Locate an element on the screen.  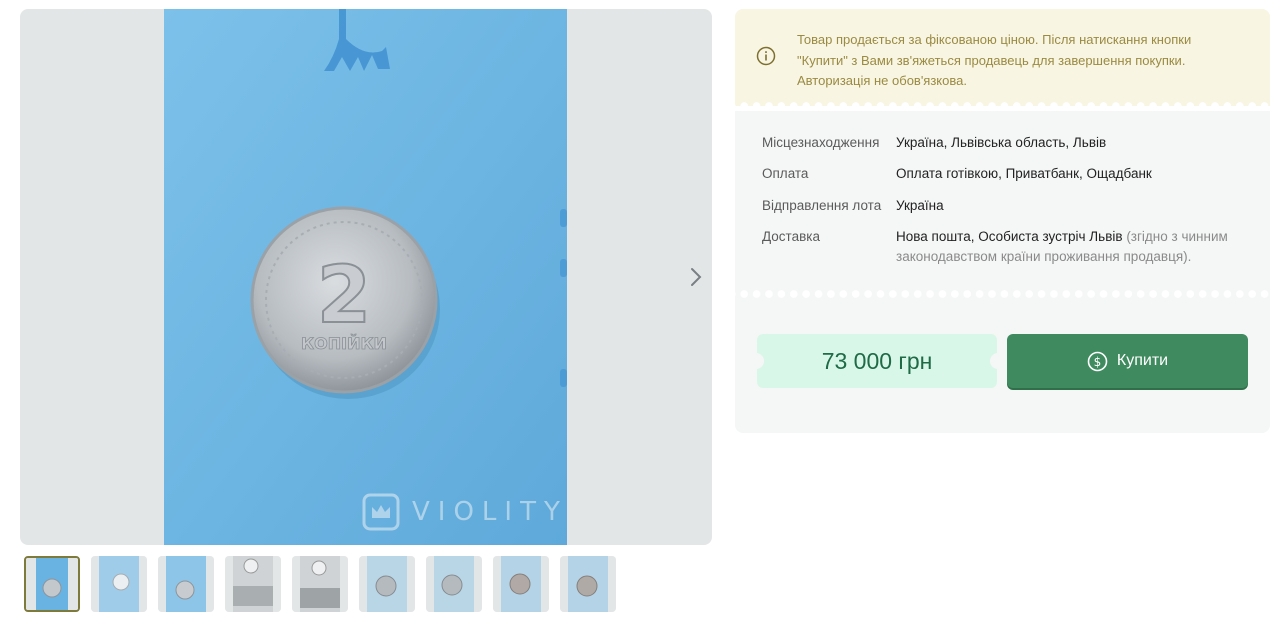
buy-button: $ Купити is located at coordinates (1127, 361).